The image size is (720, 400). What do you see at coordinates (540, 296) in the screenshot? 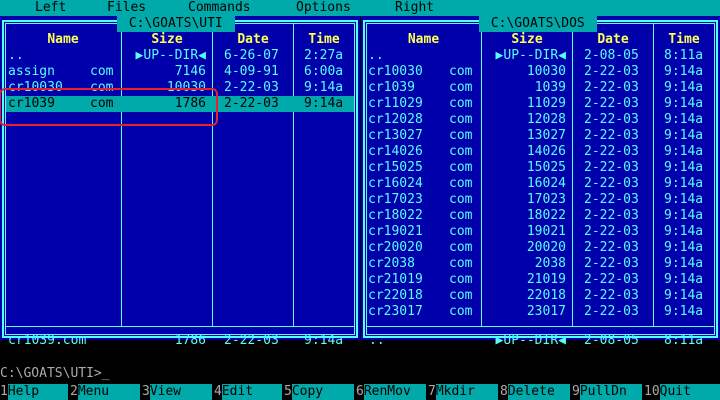
I see `file-row: cr22018 com 22018 2-22-03 9:14a` at bounding box center [540, 296].